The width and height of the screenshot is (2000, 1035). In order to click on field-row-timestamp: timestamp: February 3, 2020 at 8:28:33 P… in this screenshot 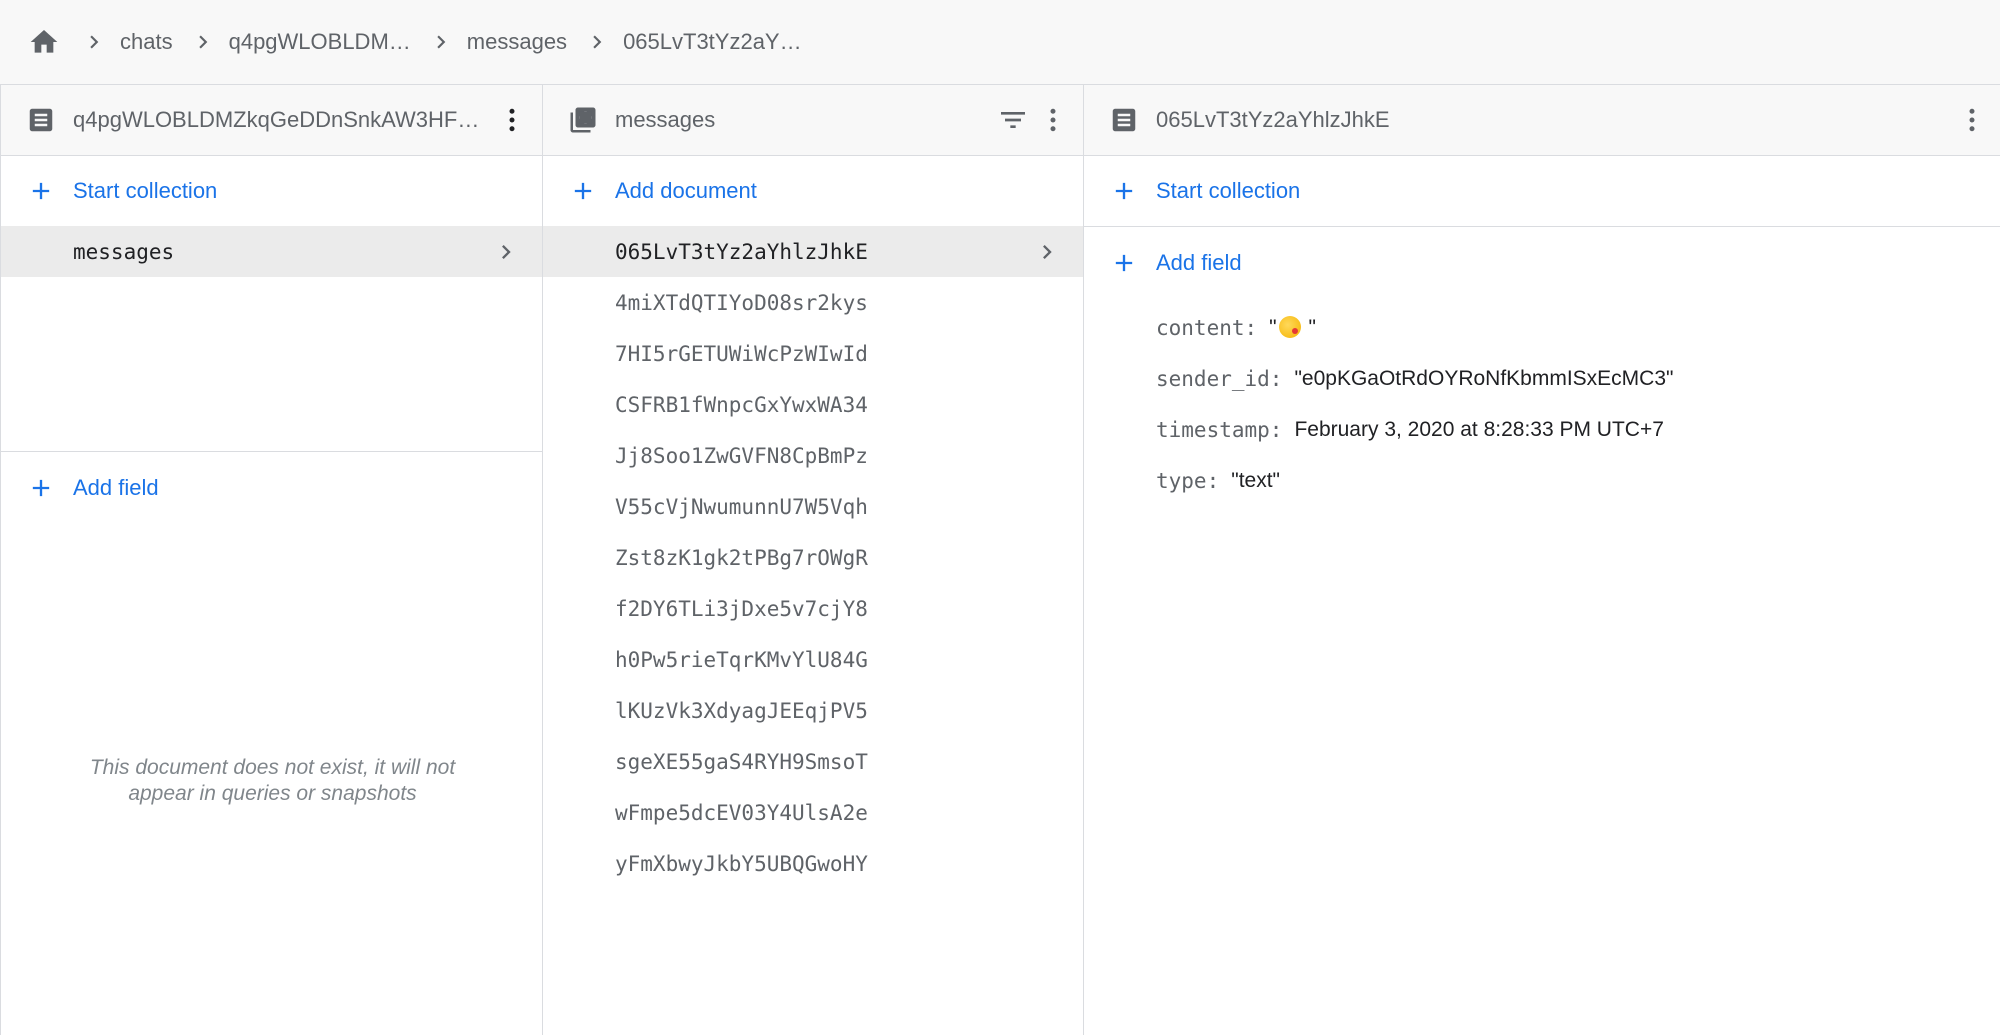, I will do `click(1542, 429)`.